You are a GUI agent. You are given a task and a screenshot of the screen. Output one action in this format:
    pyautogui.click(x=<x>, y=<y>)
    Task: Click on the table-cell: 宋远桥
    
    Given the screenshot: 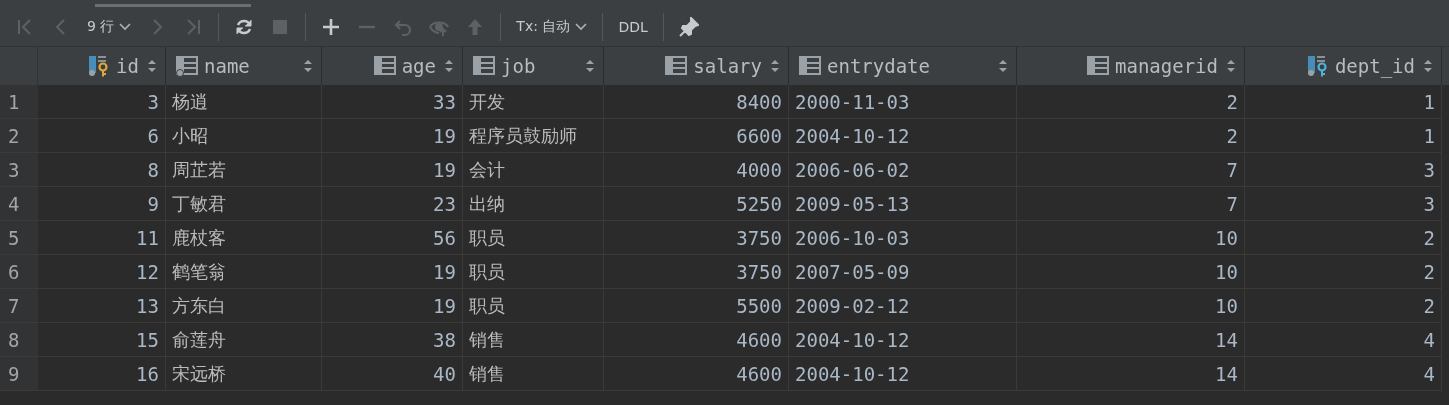 What is the action you would take?
    pyautogui.click(x=244, y=374)
    